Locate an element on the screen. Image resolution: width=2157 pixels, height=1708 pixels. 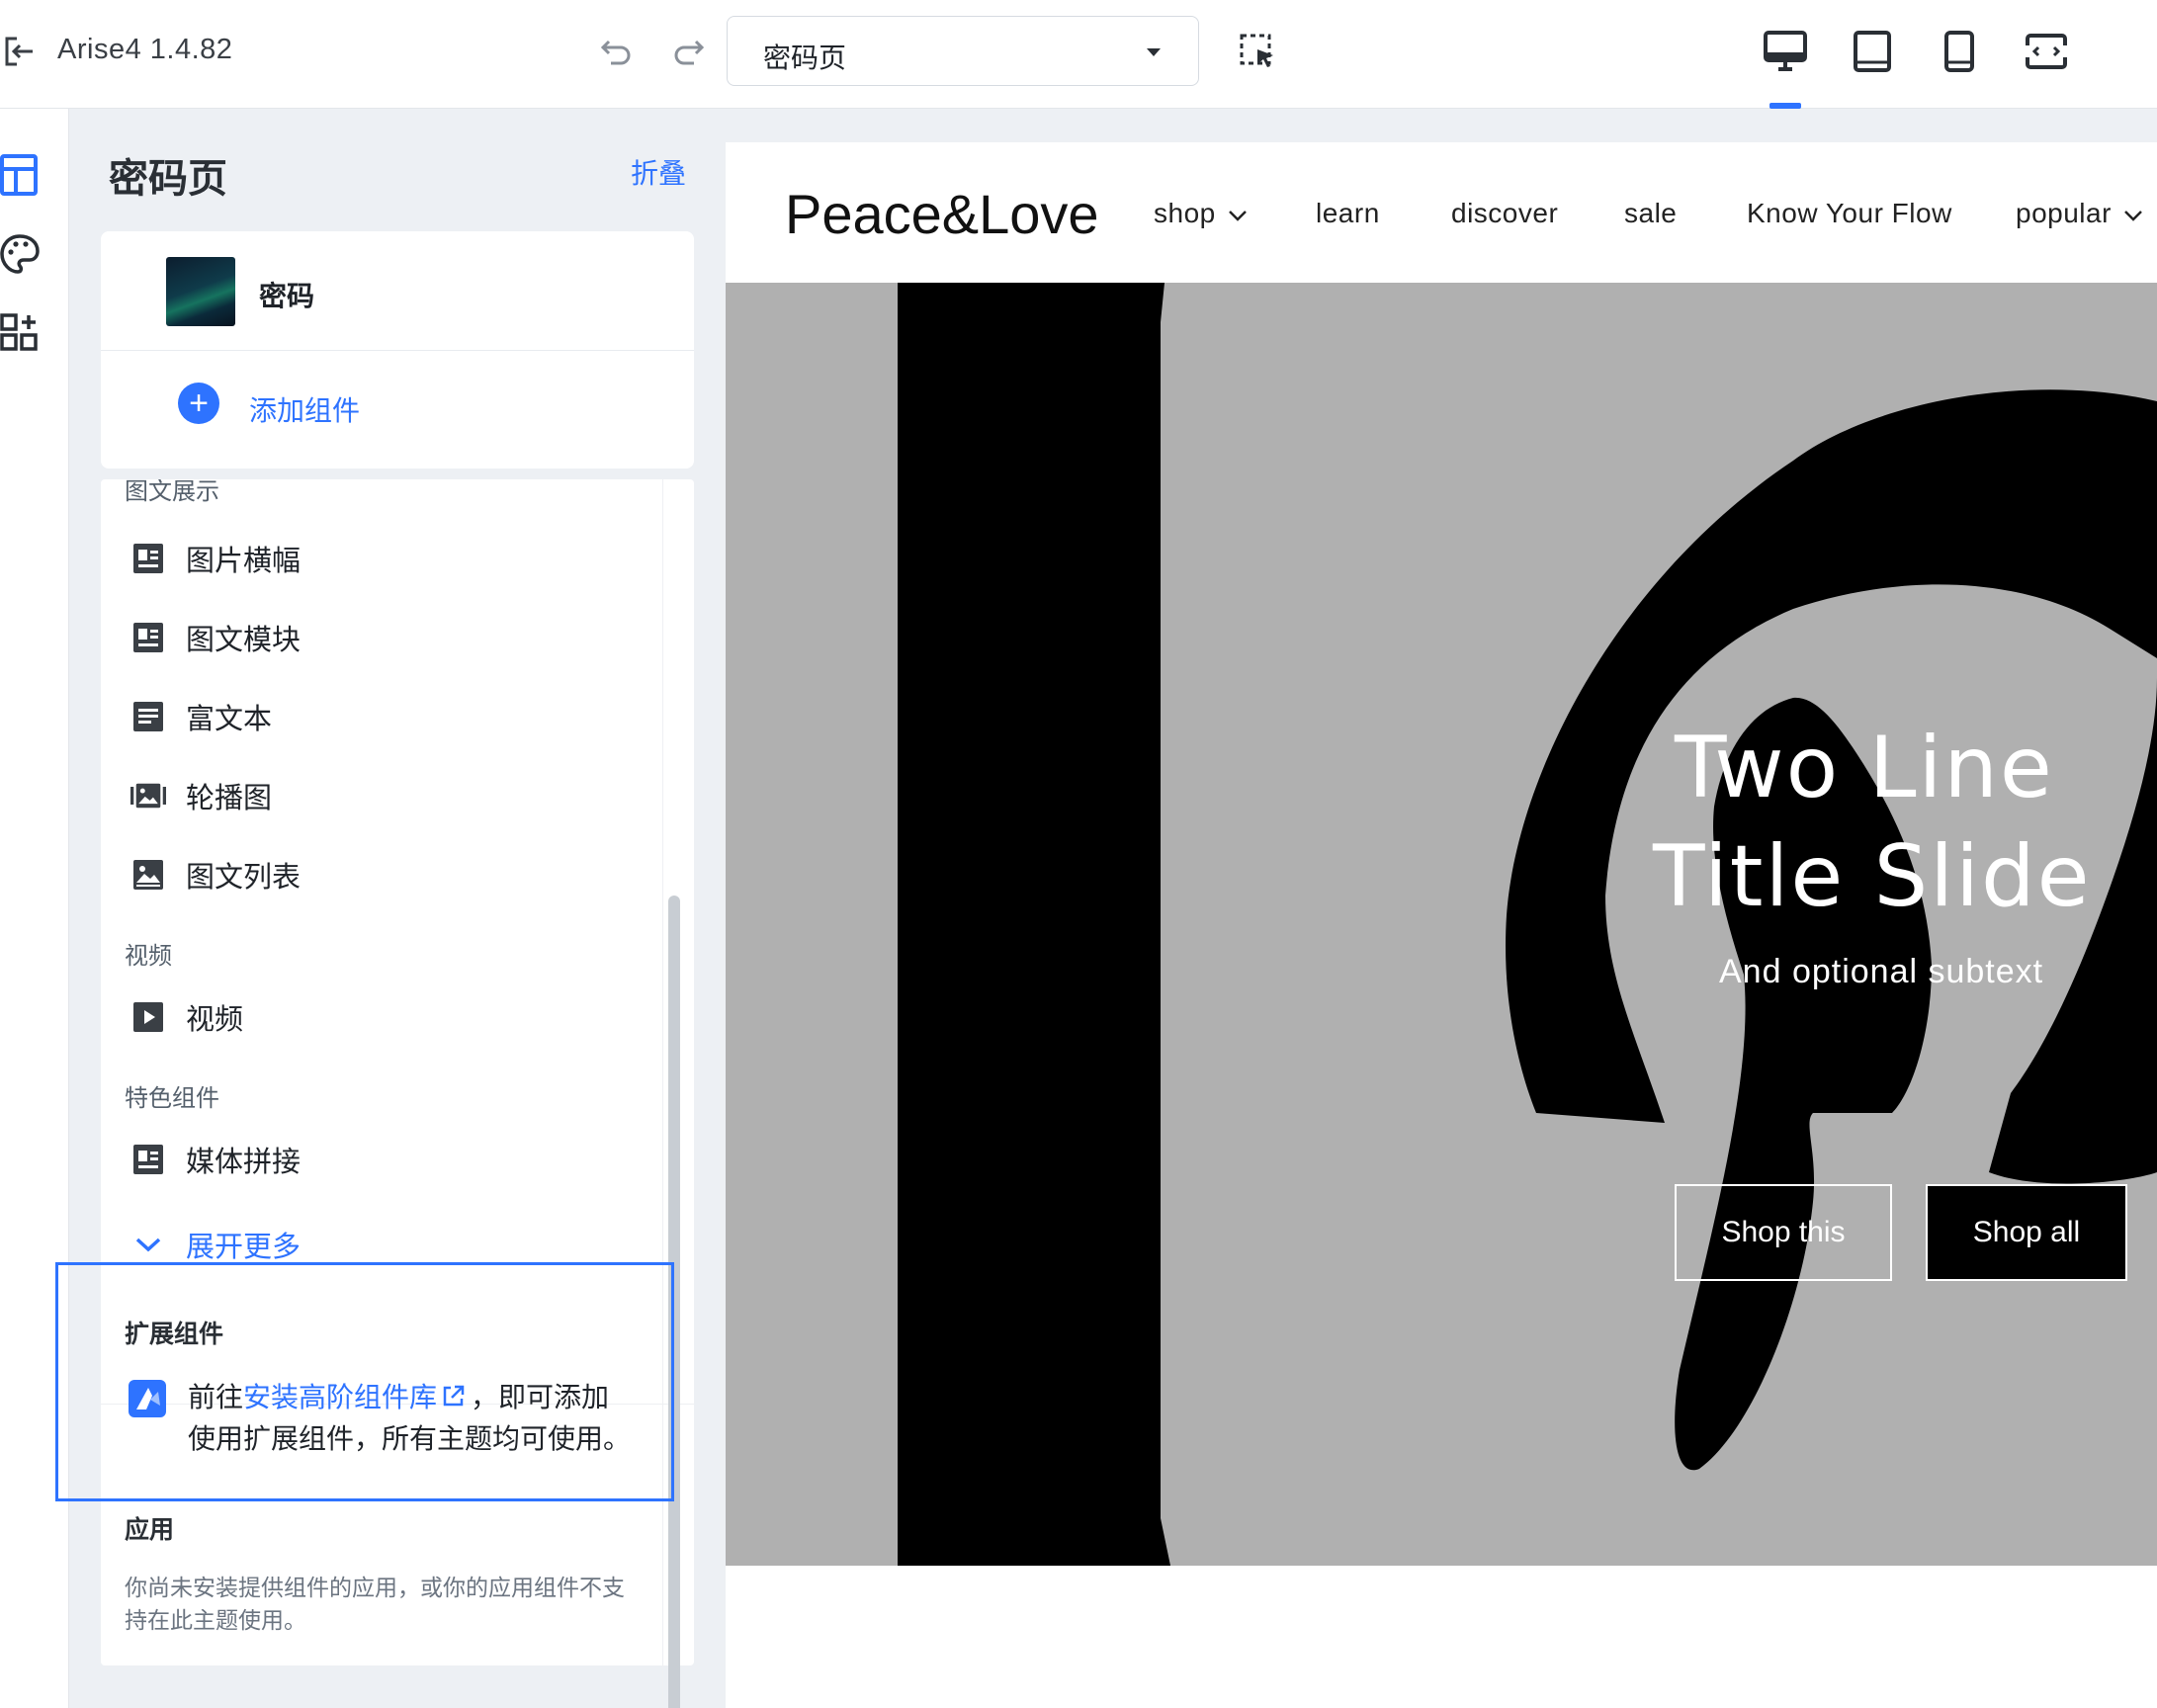
category-label: 图文展示 is located at coordinates (172, 492).